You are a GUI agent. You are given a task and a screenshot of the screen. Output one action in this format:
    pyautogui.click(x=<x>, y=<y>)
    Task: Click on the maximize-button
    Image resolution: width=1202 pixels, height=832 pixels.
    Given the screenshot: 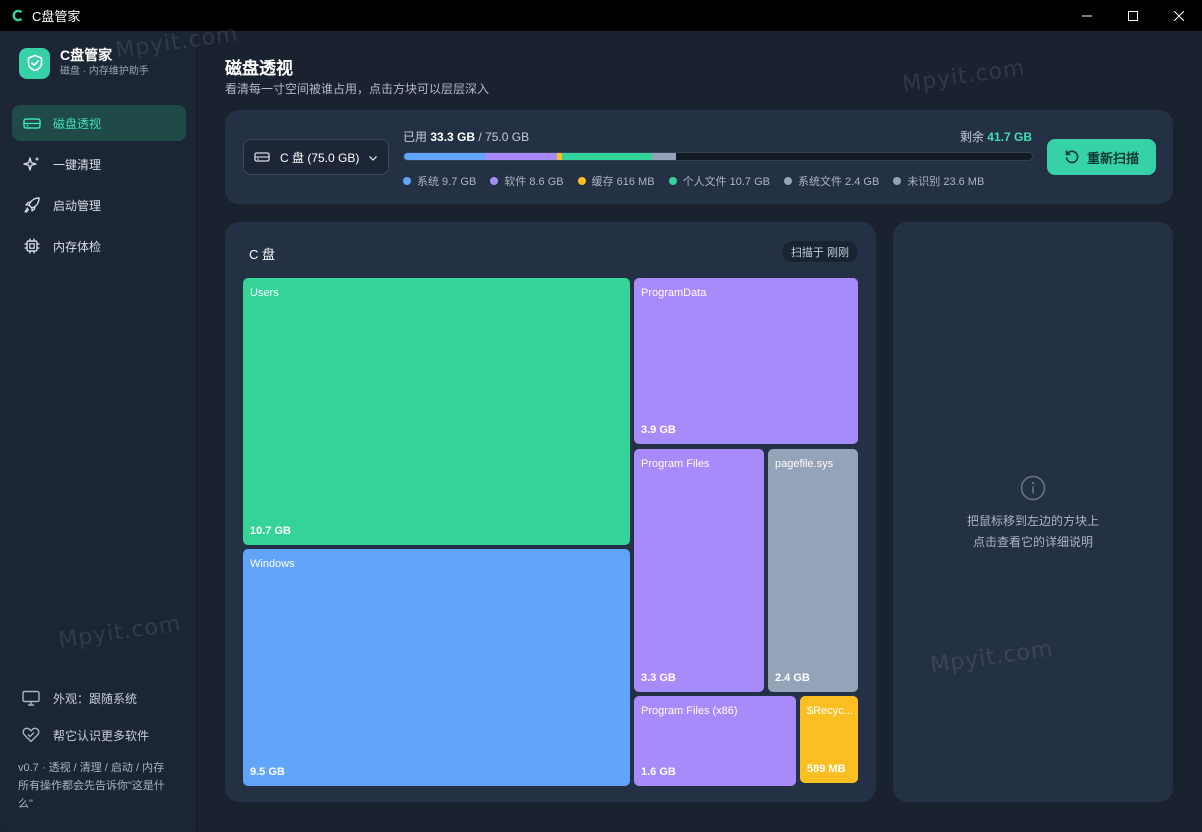 What is the action you would take?
    pyautogui.click(x=1133, y=15)
    